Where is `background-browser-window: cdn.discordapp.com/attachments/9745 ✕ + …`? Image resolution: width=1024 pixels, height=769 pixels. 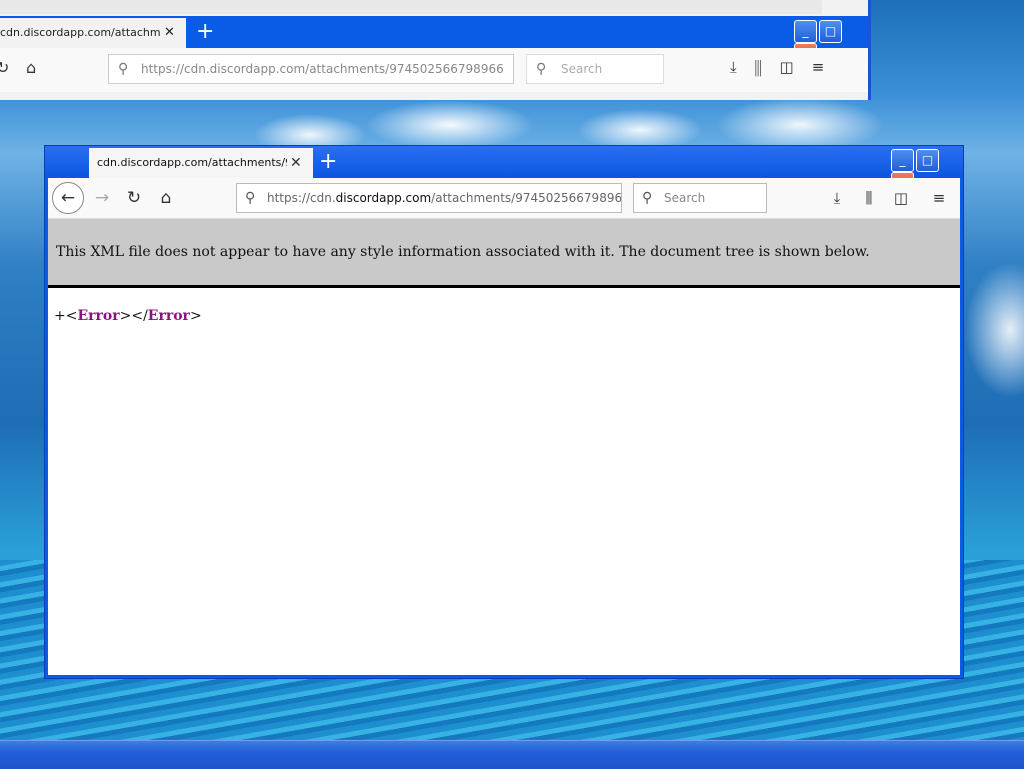
background-browser-window: cdn.discordapp.com/attachments/9745 ✕ + … is located at coordinates (435, 50).